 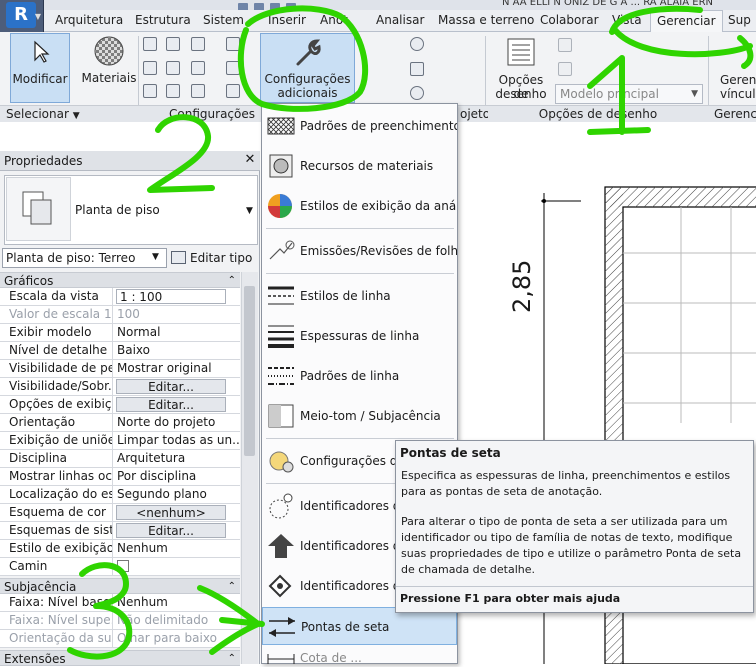 I want to click on property-row: Faixa: Nível supe... Não delimitado, so click(x=120, y=621).